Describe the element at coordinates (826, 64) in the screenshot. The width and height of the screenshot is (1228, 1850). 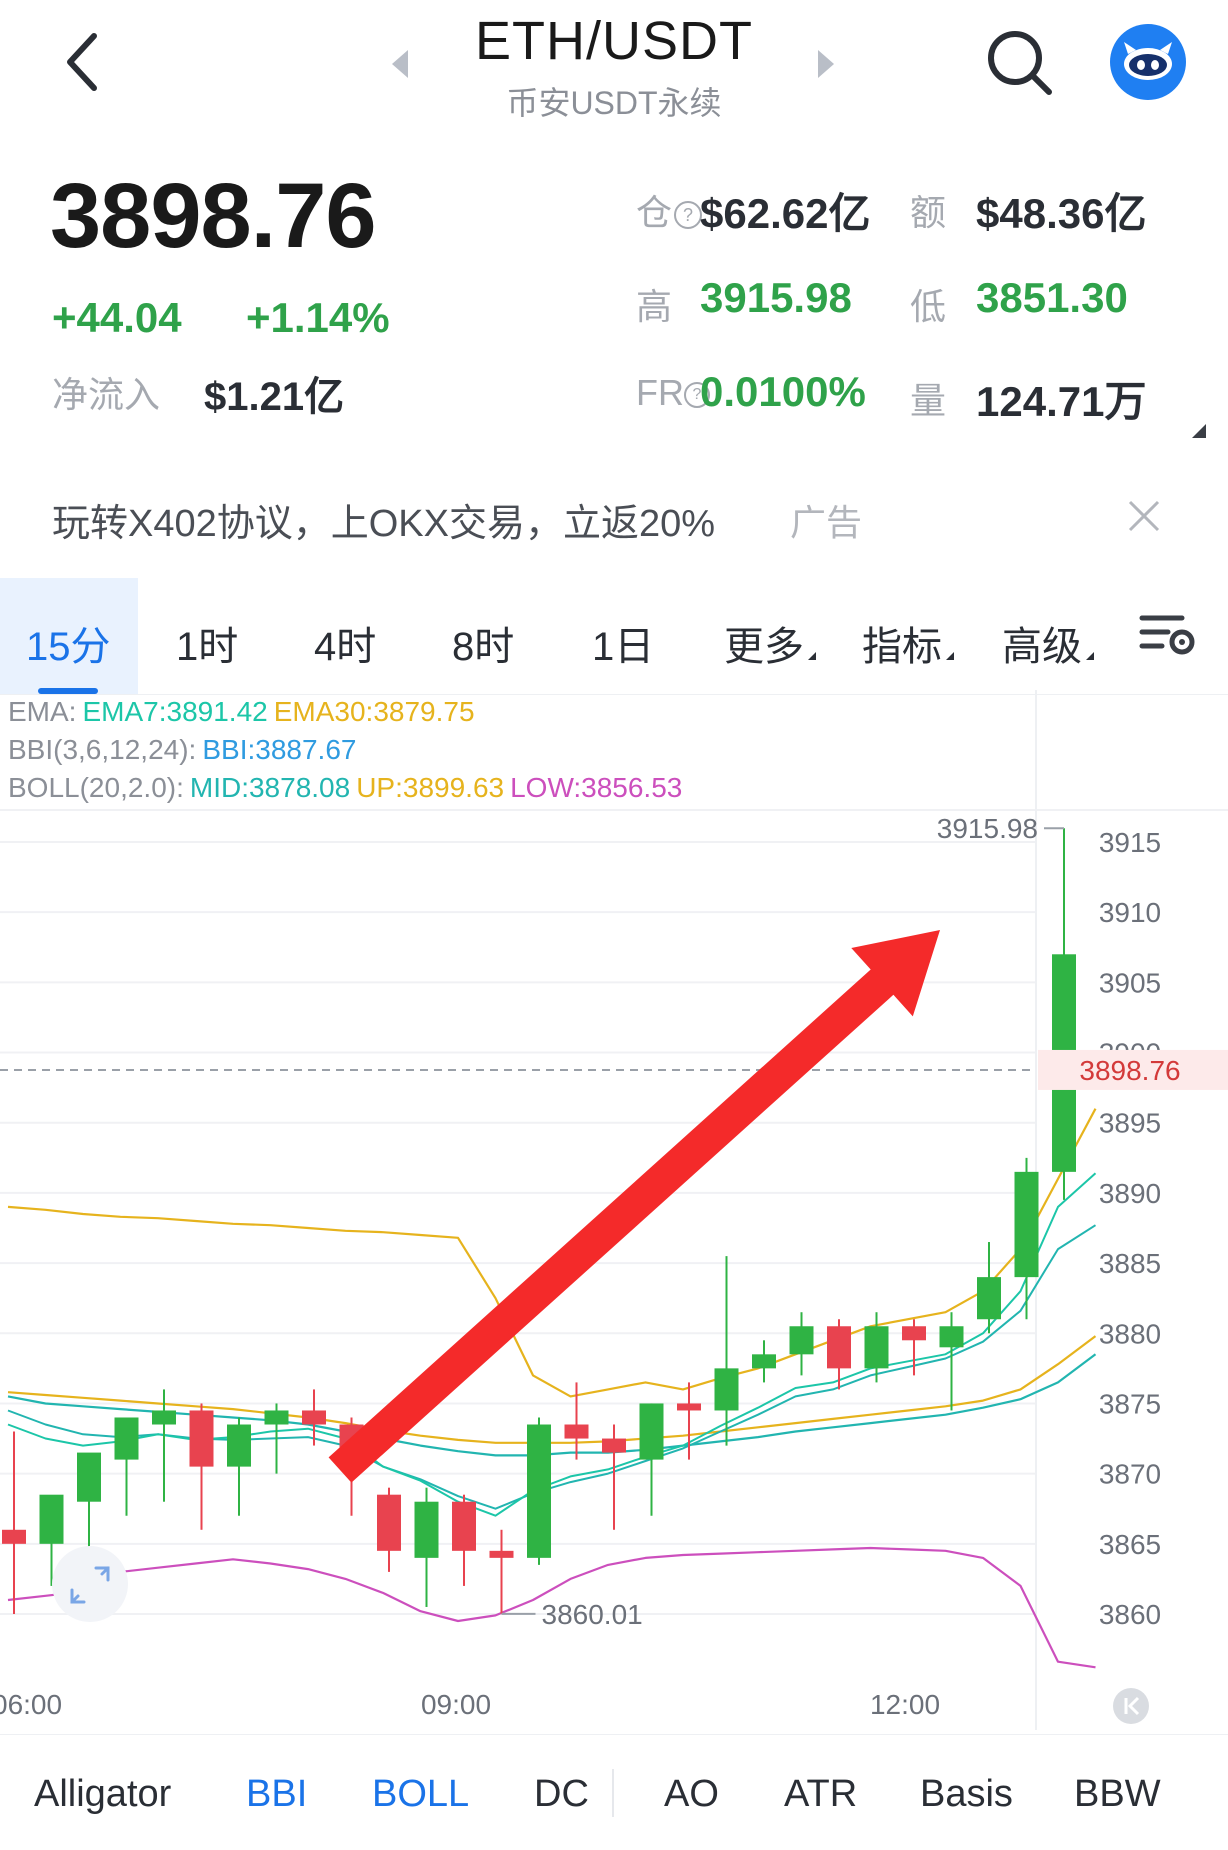
I see `next-symbol-icon` at that location.